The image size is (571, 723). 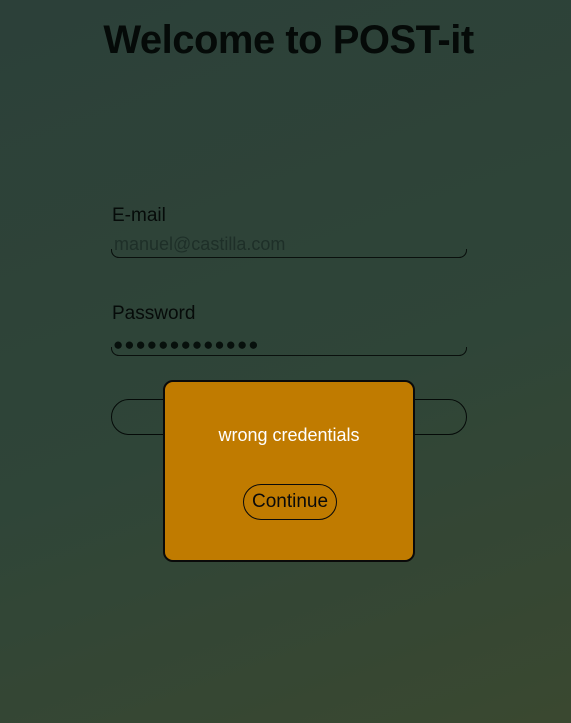 I want to click on password-label: Password, so click(x=154, y=313).